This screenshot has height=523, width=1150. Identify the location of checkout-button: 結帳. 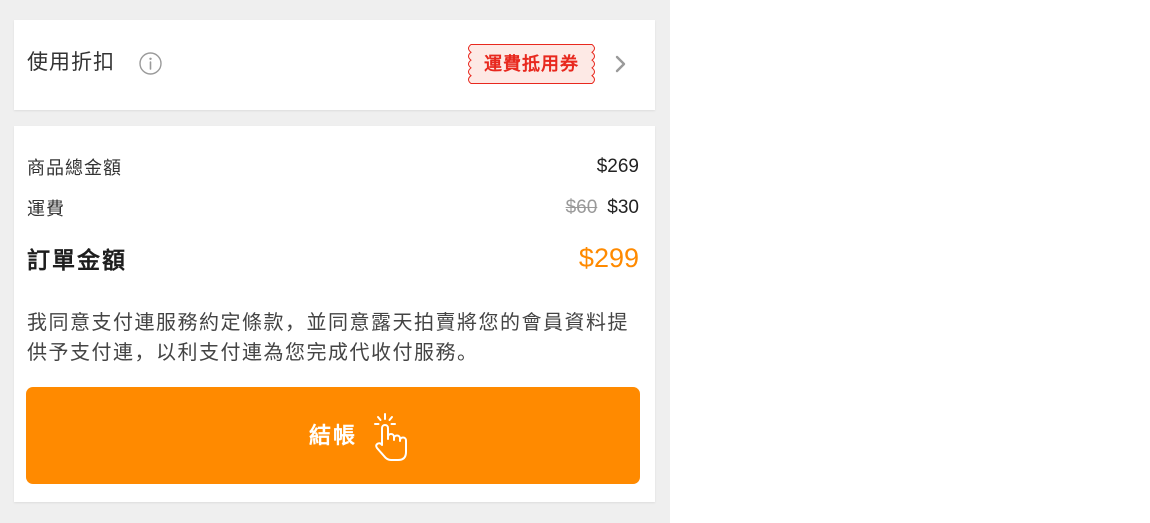
(333, 435).